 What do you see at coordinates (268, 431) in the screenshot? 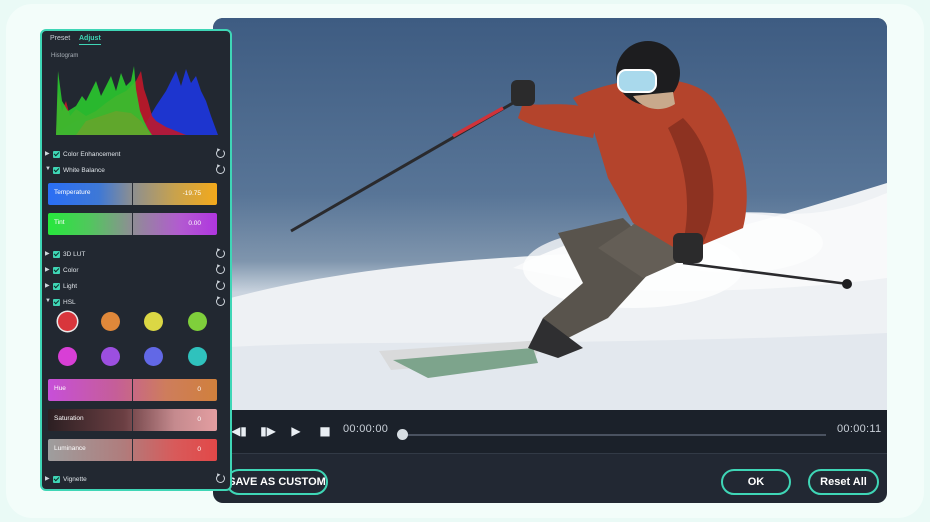
I see `step-forward-icon: ▮▶` at bounding box center [268, 431].